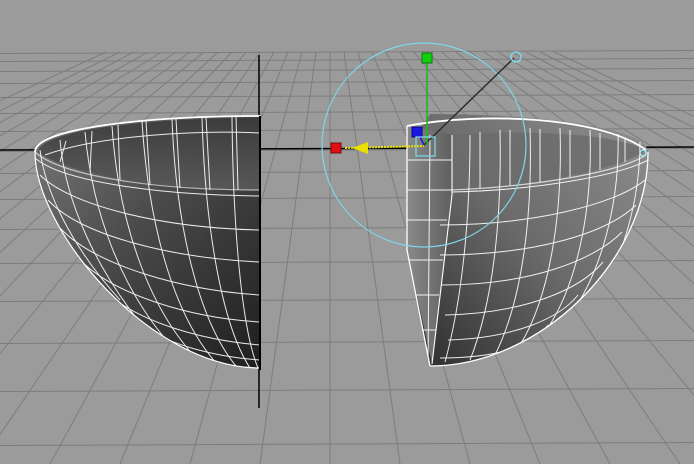 The image size is (694, 464). What do you see at coordinates (427, 58) in the screenshot?
I see `y-axis-handle` at bounding box center [427, 58].